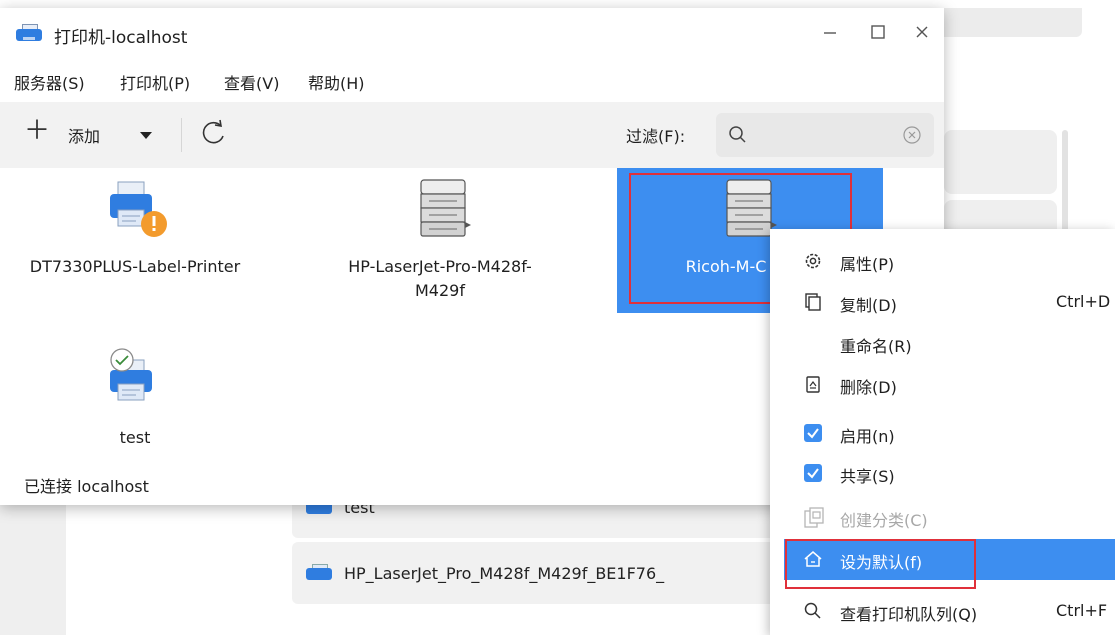 Image resolution: width=1115 pixels, height=635 pixels. Describe the element at coordinates (942, 302) in the screenshot. I see `menu-item-copy: 复制(D) Ctrl+D` at that location.